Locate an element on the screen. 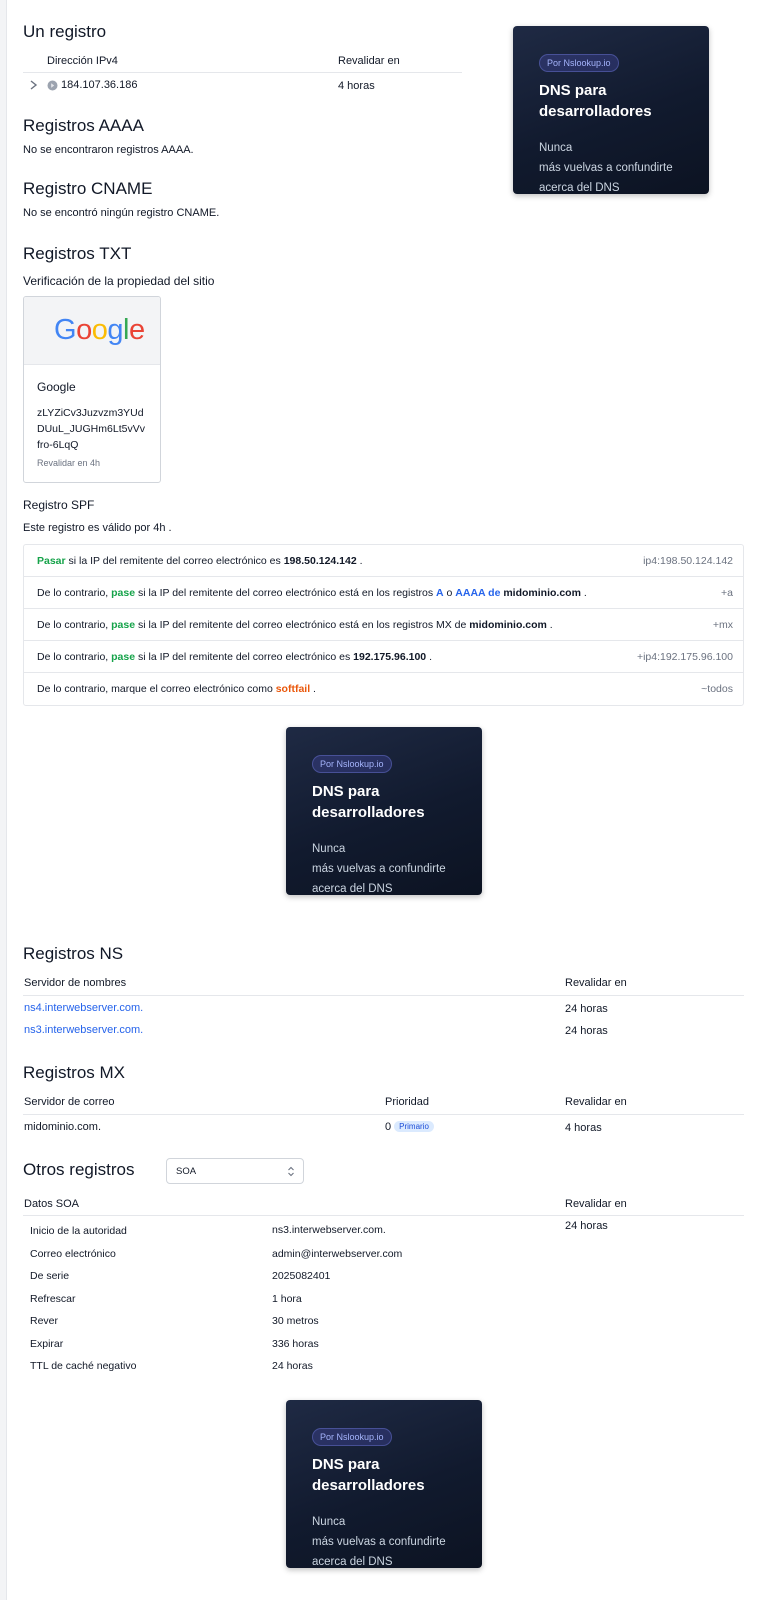  soa-key: Correo electrónico is located at coordinates (73, 1254).